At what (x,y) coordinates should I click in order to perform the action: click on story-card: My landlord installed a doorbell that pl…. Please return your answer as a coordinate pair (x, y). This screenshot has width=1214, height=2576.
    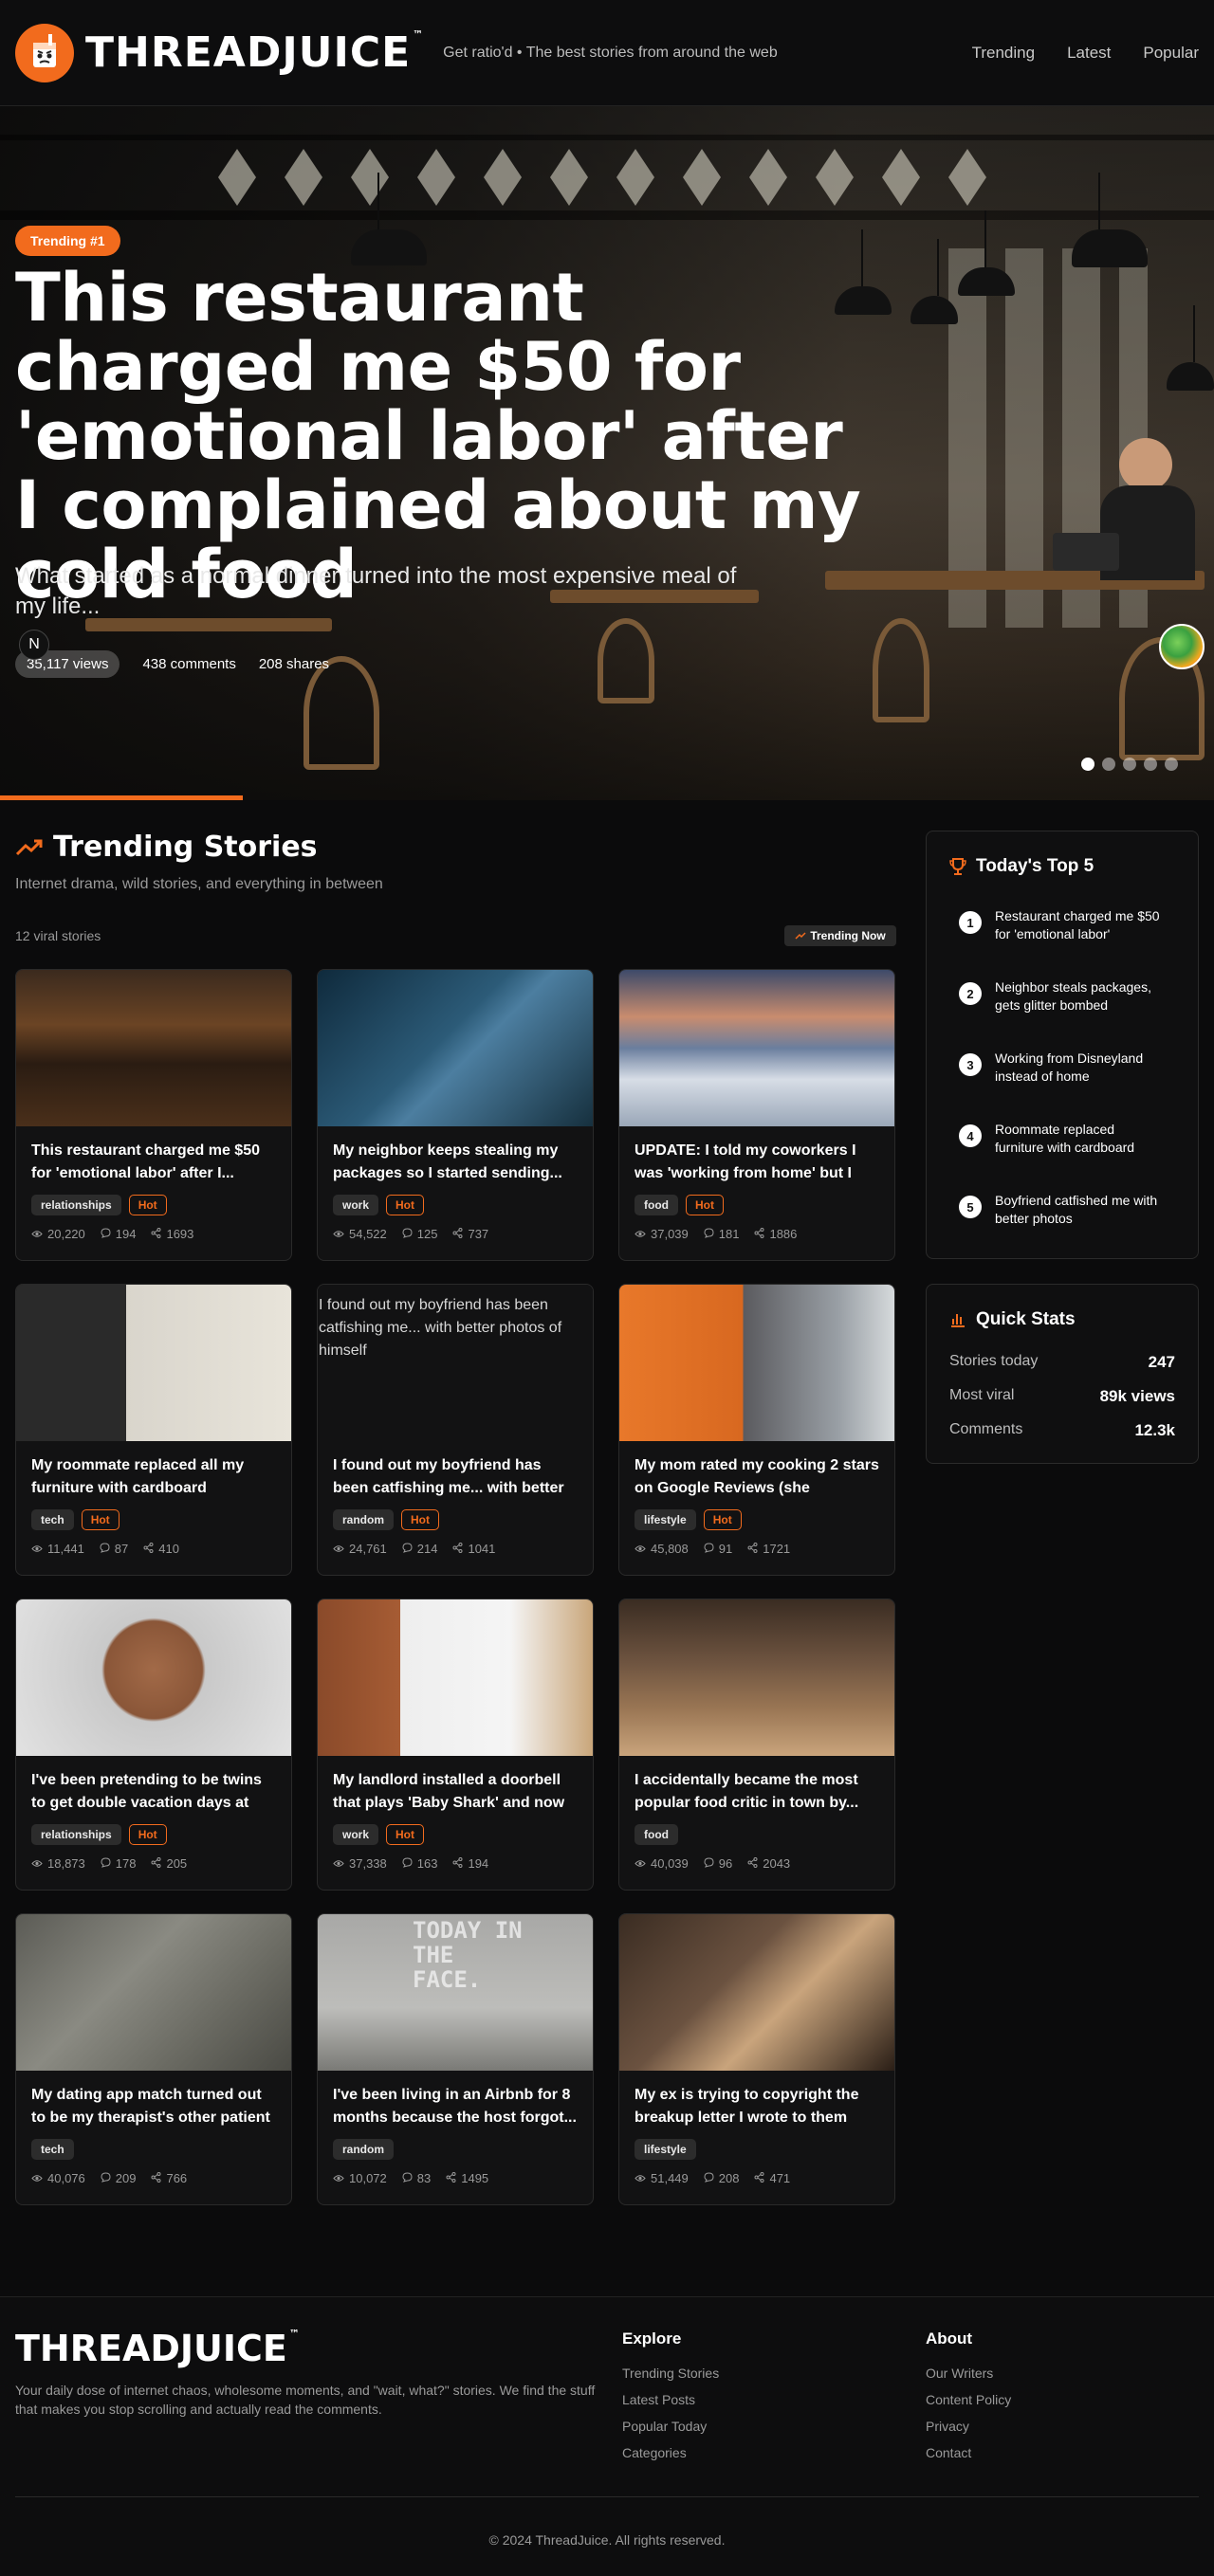
    Looking at the image, I should click on (455, 1745).